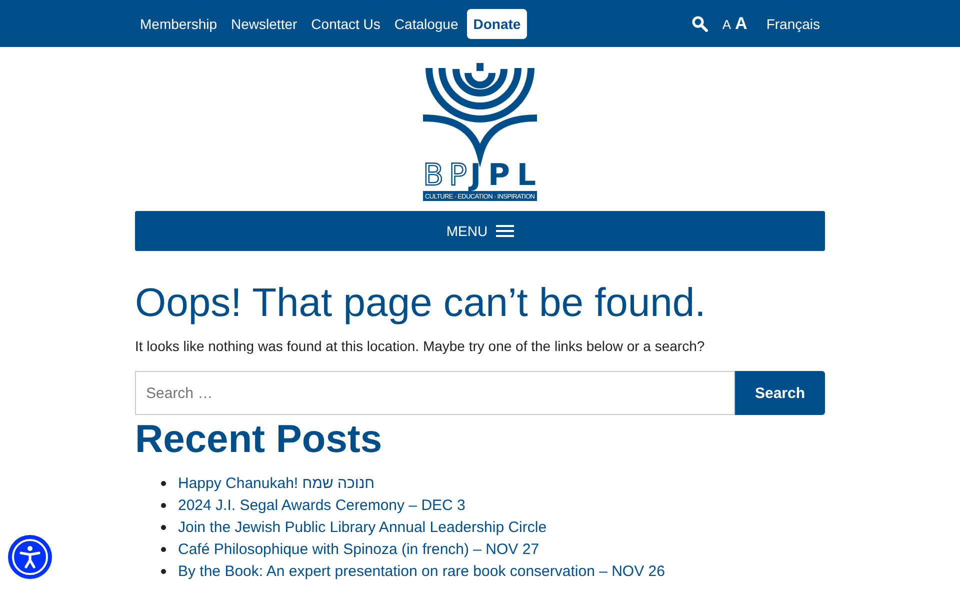 This screenshot has width=960, height=600. I want to click on post-link: 2024 J.I. Segal Awards Ceremony – DEC 3, so click(322, 505).